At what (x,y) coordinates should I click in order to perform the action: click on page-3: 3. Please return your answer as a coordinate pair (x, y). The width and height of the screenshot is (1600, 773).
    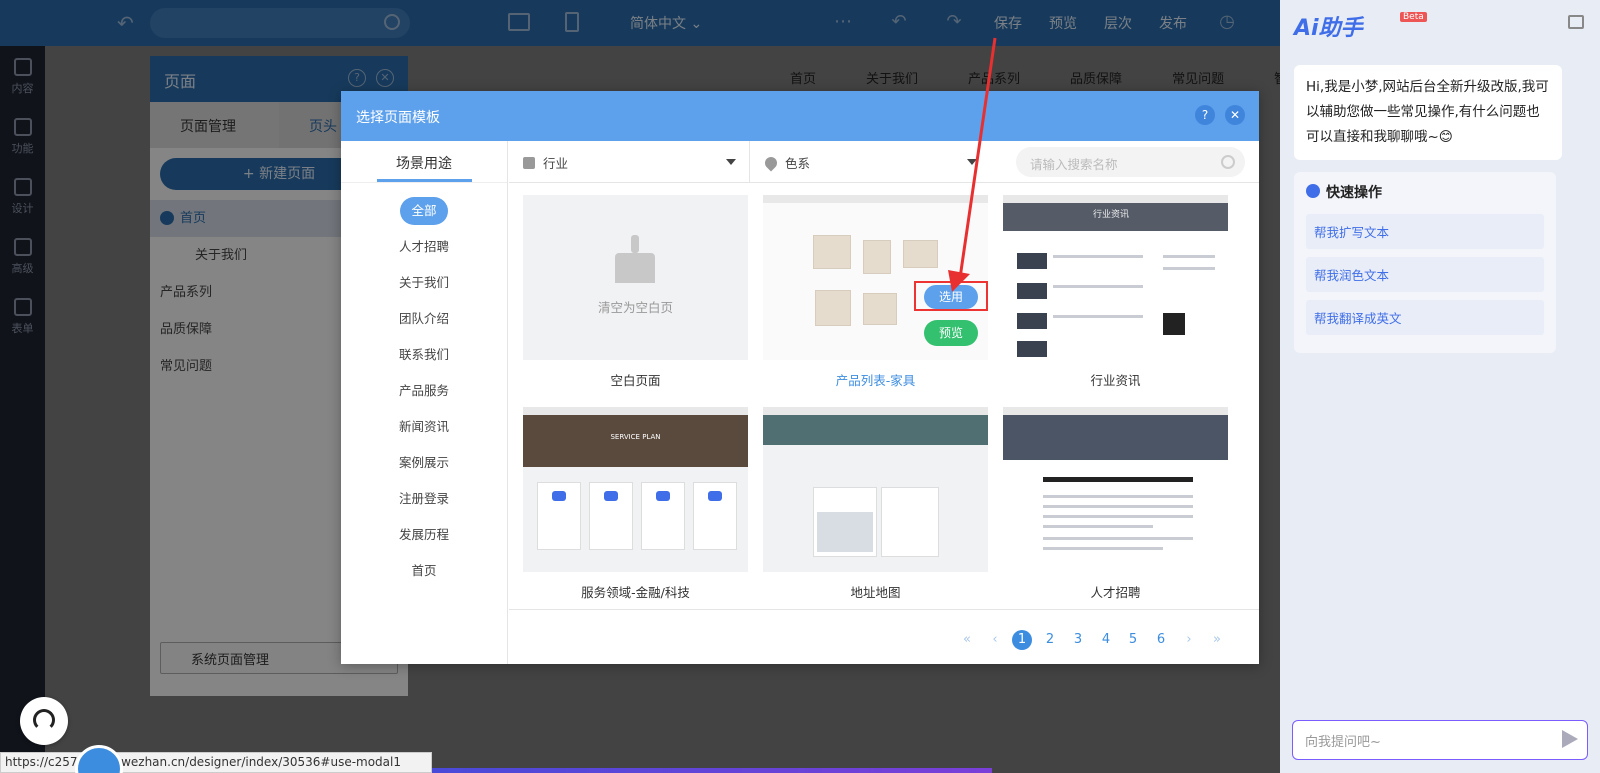
    Looking at the image, I should click on (1078, 640).